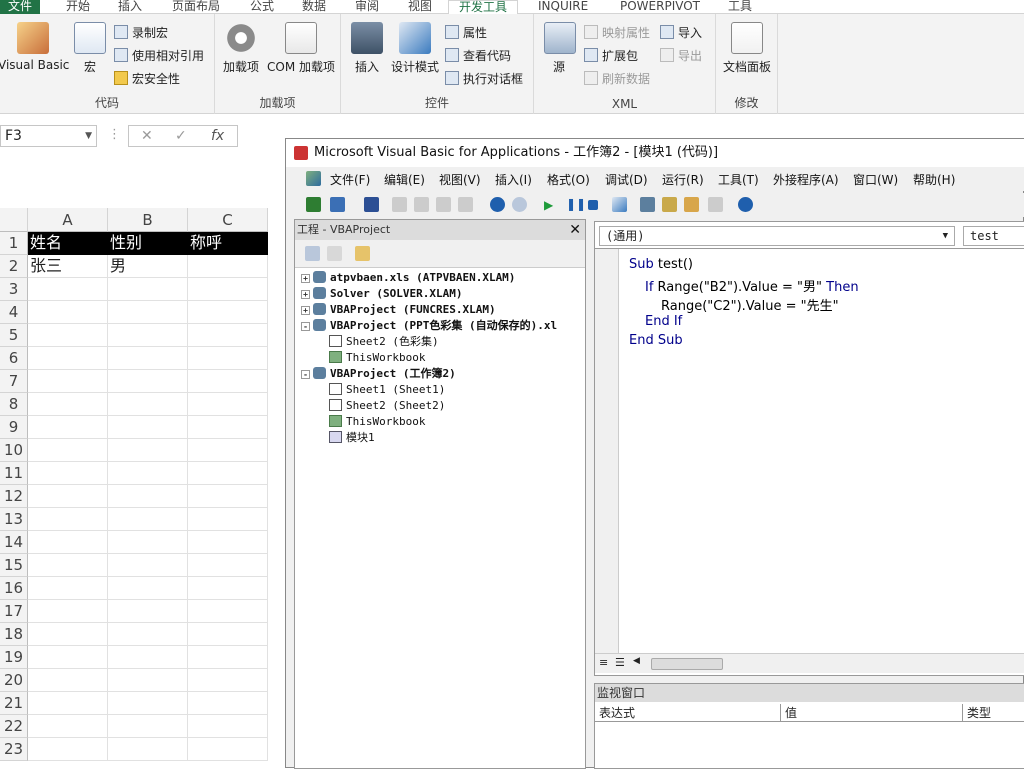 The height and width of the screenshot is (770, 1024). Describe the element at coordinates (301, 48) in the screenshot. I see `com-addins-button: COM 加载项` at that location.